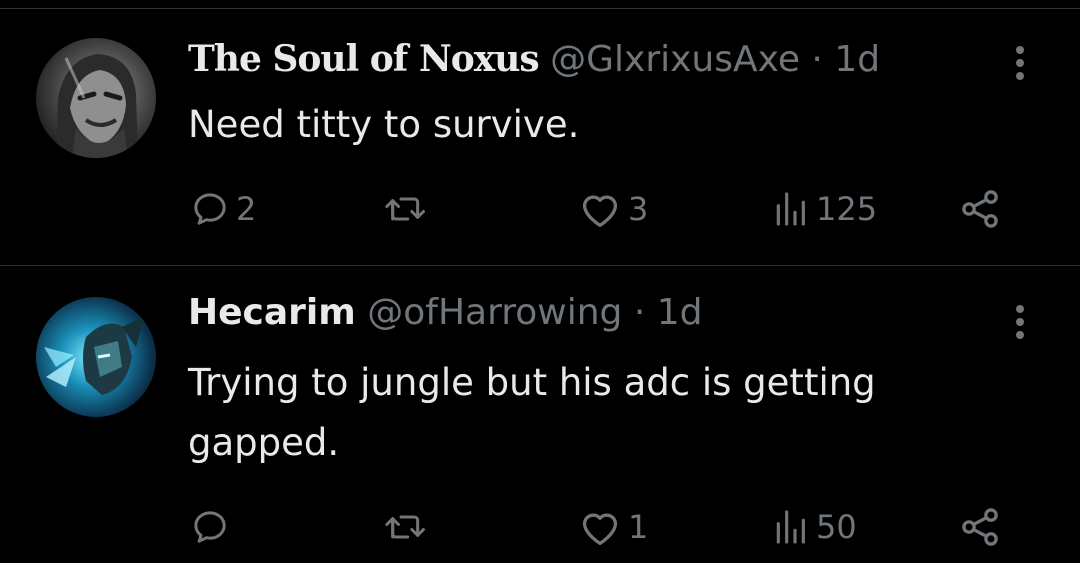 The height and width of the screenshot is (563, 1080). I want to click on like-count: 1, so click(638, 527).